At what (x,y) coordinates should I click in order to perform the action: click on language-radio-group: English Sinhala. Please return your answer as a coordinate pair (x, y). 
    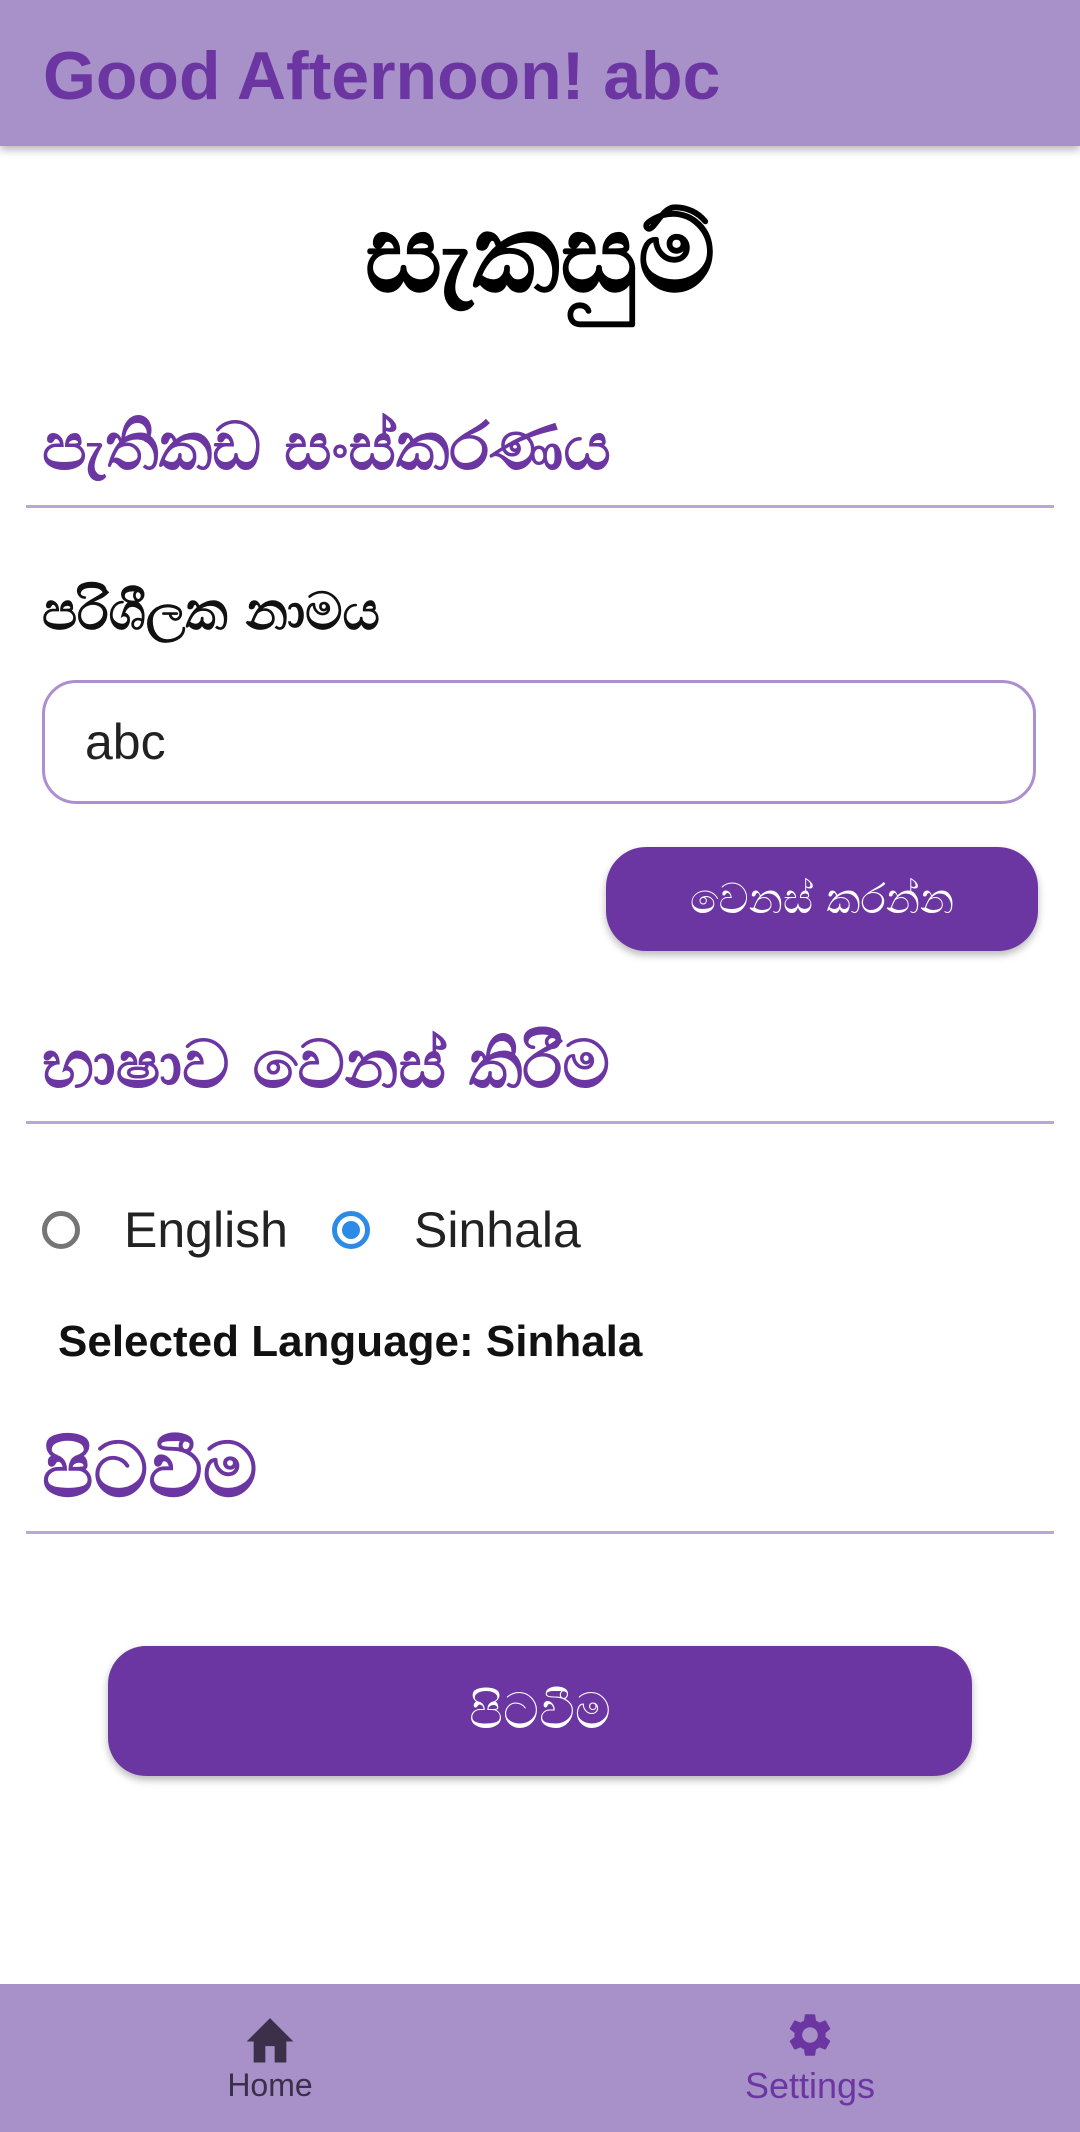
    Looking at the image, I should click on (329, 1230).